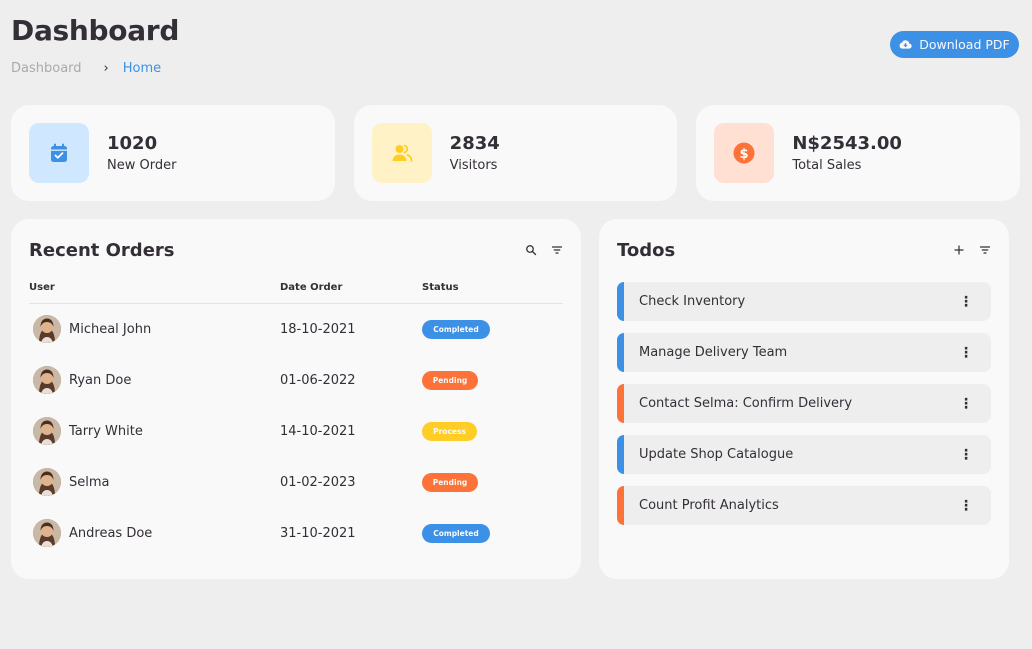 The image size is (1032, 649). Describe the element at coordinates (102, 250) in the screenshot. I see `panel-title: Recent Orders` at that location.